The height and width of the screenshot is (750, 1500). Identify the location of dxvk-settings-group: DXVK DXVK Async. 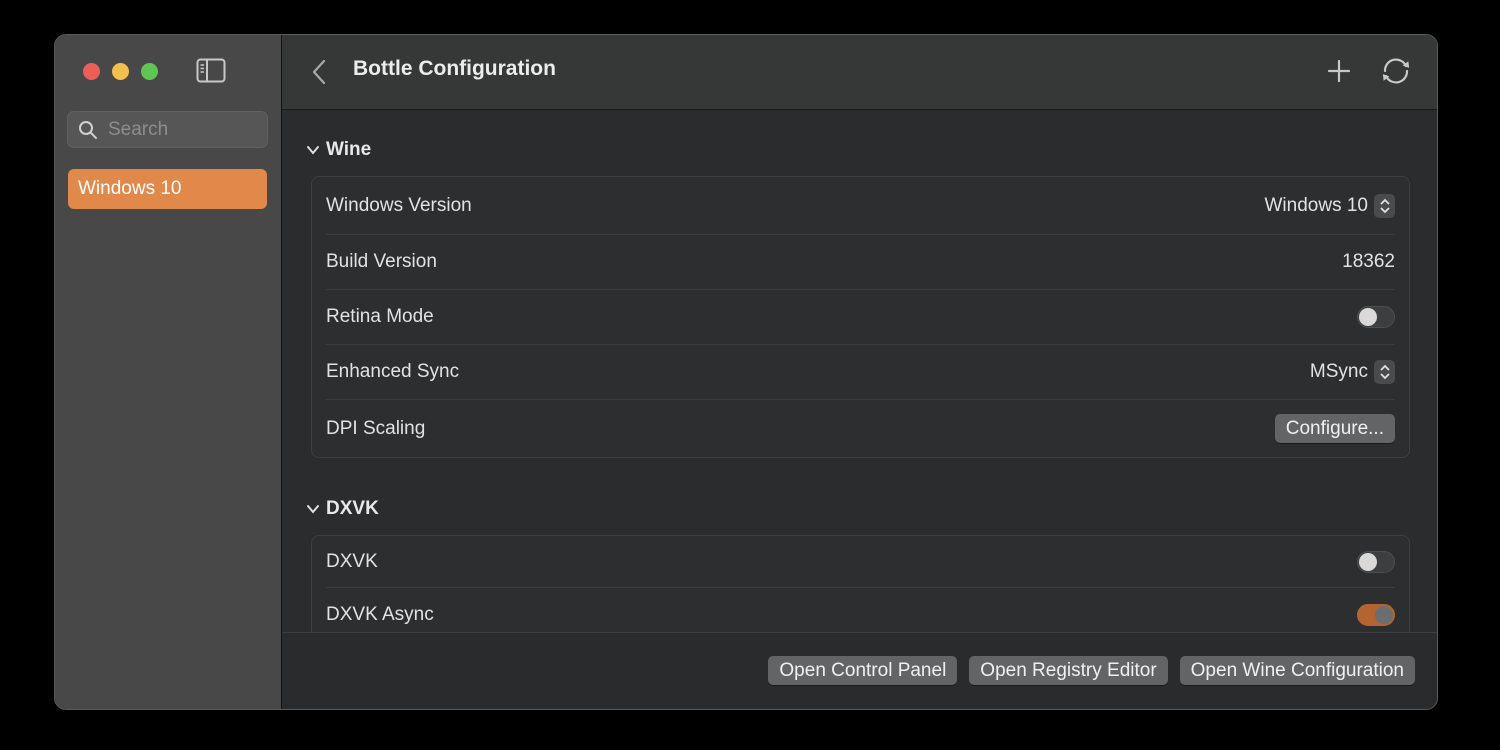
(860, 585).